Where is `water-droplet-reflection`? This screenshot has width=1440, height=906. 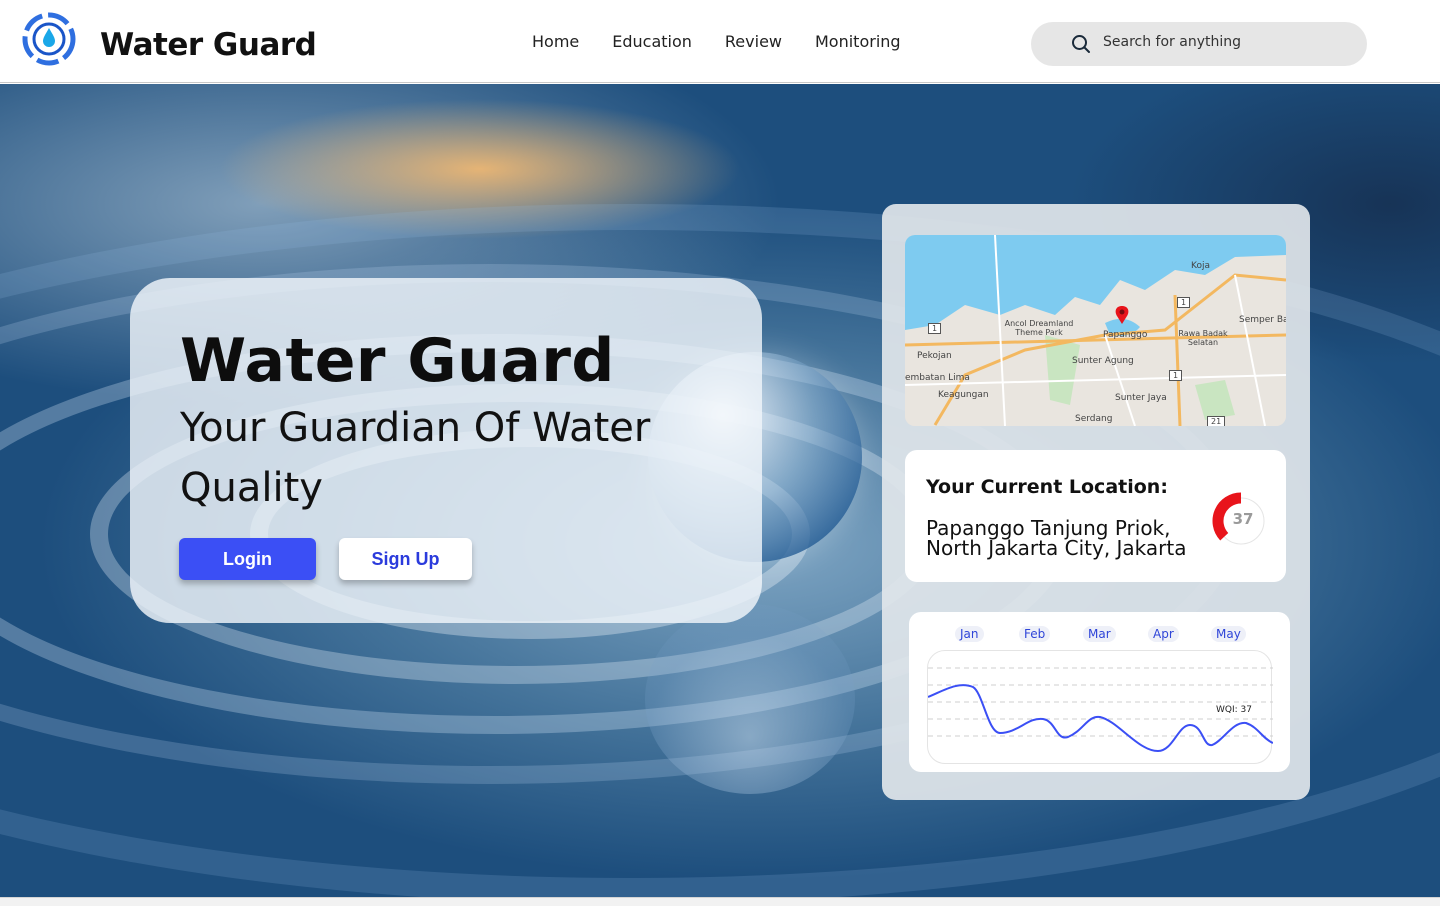
water-droplet-reflection is located at coordinates (750, 699).